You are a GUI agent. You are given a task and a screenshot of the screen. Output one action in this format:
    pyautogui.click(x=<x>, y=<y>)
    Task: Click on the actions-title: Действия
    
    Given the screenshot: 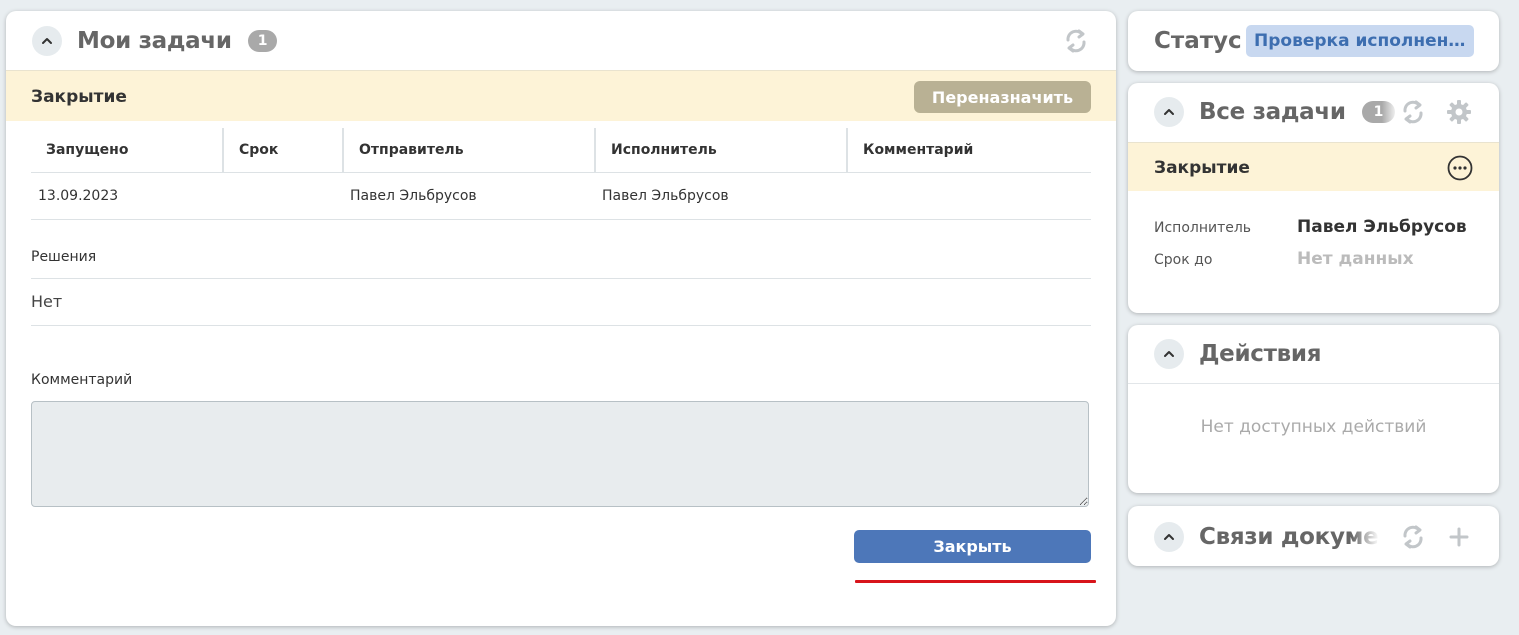 What is the action you would take?
    pyautogui.click(x=1260, y=354)
    